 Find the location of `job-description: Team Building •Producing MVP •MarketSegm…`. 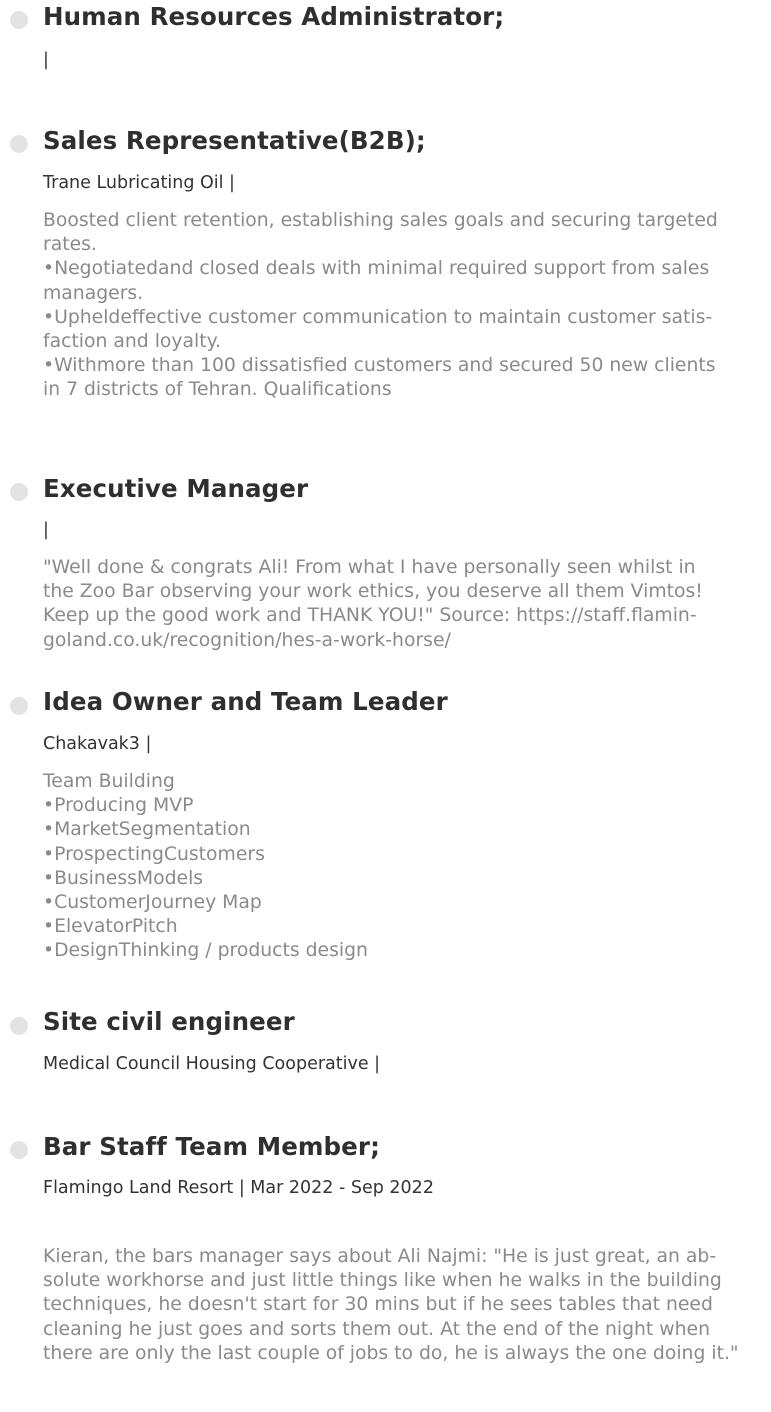

job-description: Team Building •Producing MVP •MarketSegm… is located at coordinates (205, 867).